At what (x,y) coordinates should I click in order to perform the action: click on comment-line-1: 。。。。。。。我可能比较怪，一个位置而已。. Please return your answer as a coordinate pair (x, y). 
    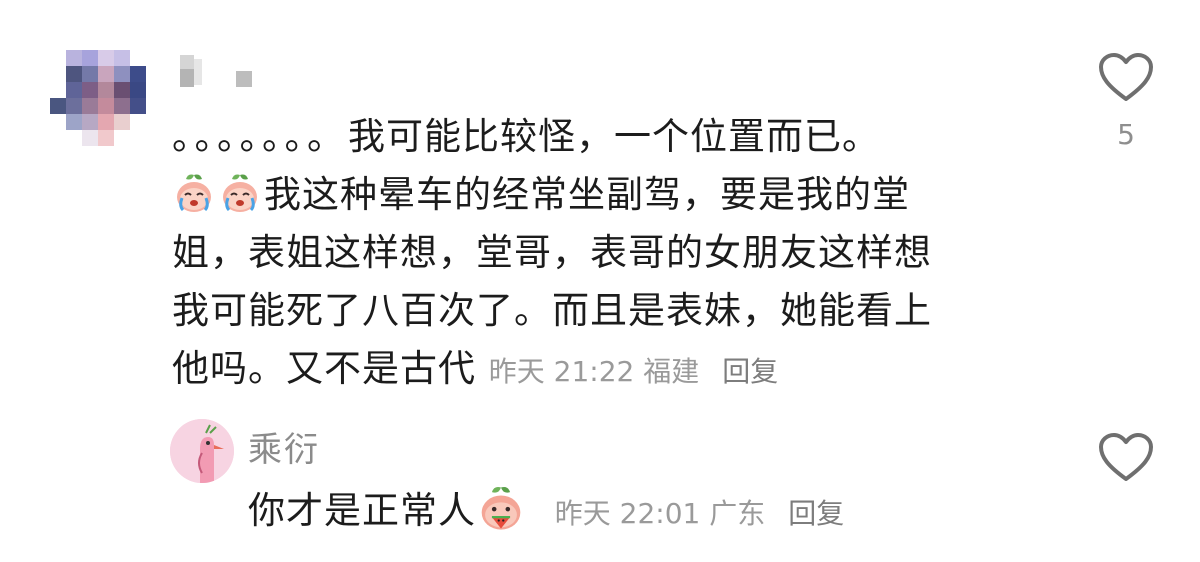
    Looking at the image, I should click on (526, 136).